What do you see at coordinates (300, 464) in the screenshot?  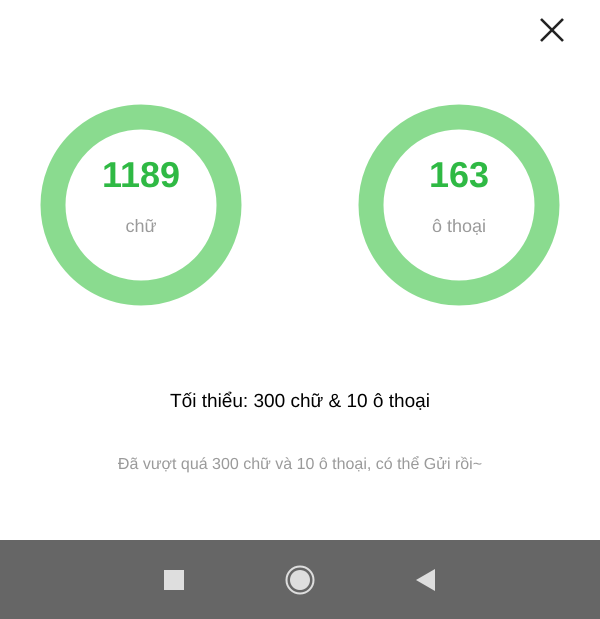 I see `status-message: Đã vượt quá 300 chữ và 10 ô thoại, có thể Gửi rồi~` at bounding box center [300, 464].